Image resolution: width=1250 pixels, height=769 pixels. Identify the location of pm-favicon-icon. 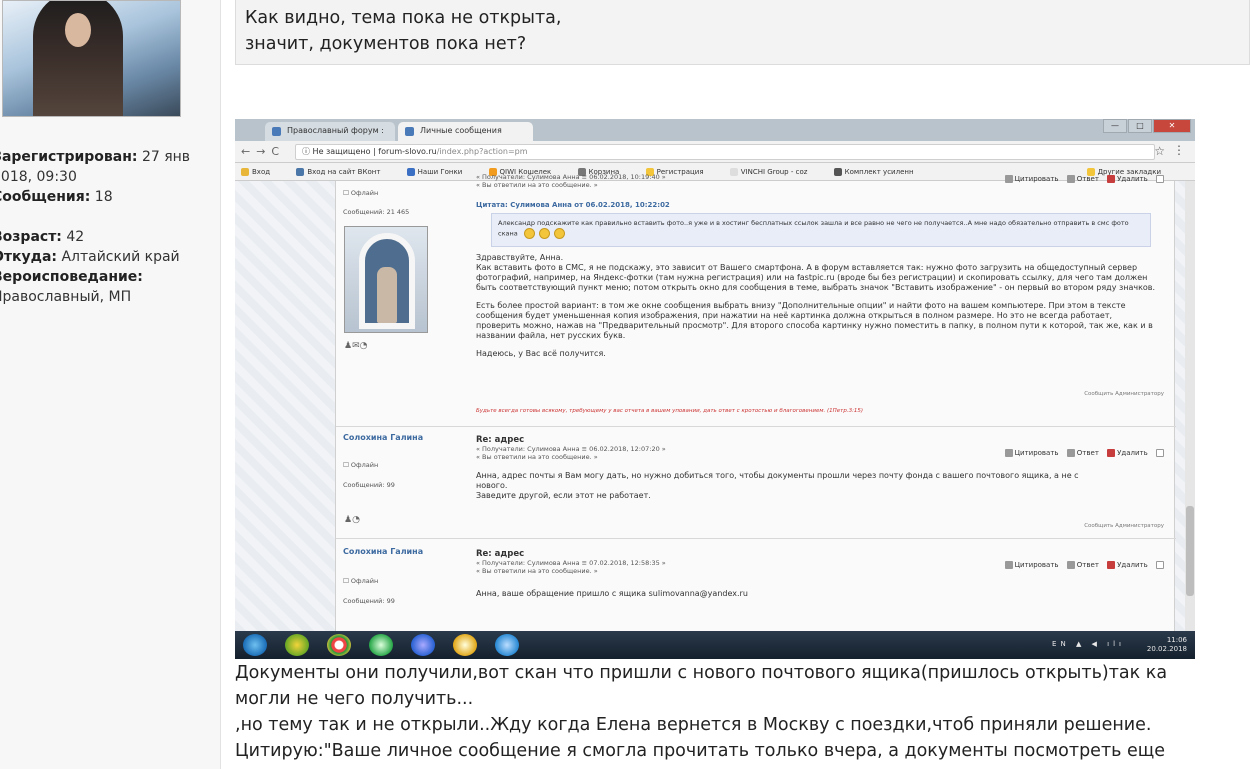
(409, 131).